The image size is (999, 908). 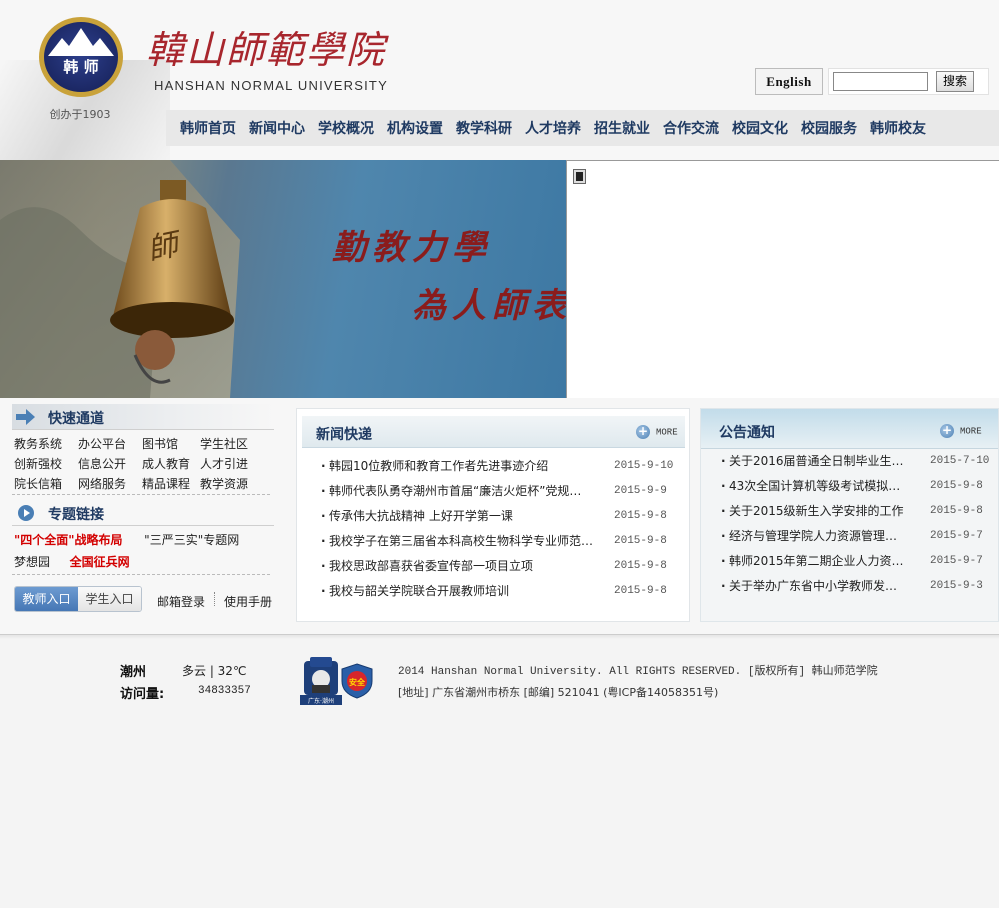 What do you see at coordinates (357, 681) in the screenshot?
I see `shield-icon: 安全` at bounding box center [357, 681].